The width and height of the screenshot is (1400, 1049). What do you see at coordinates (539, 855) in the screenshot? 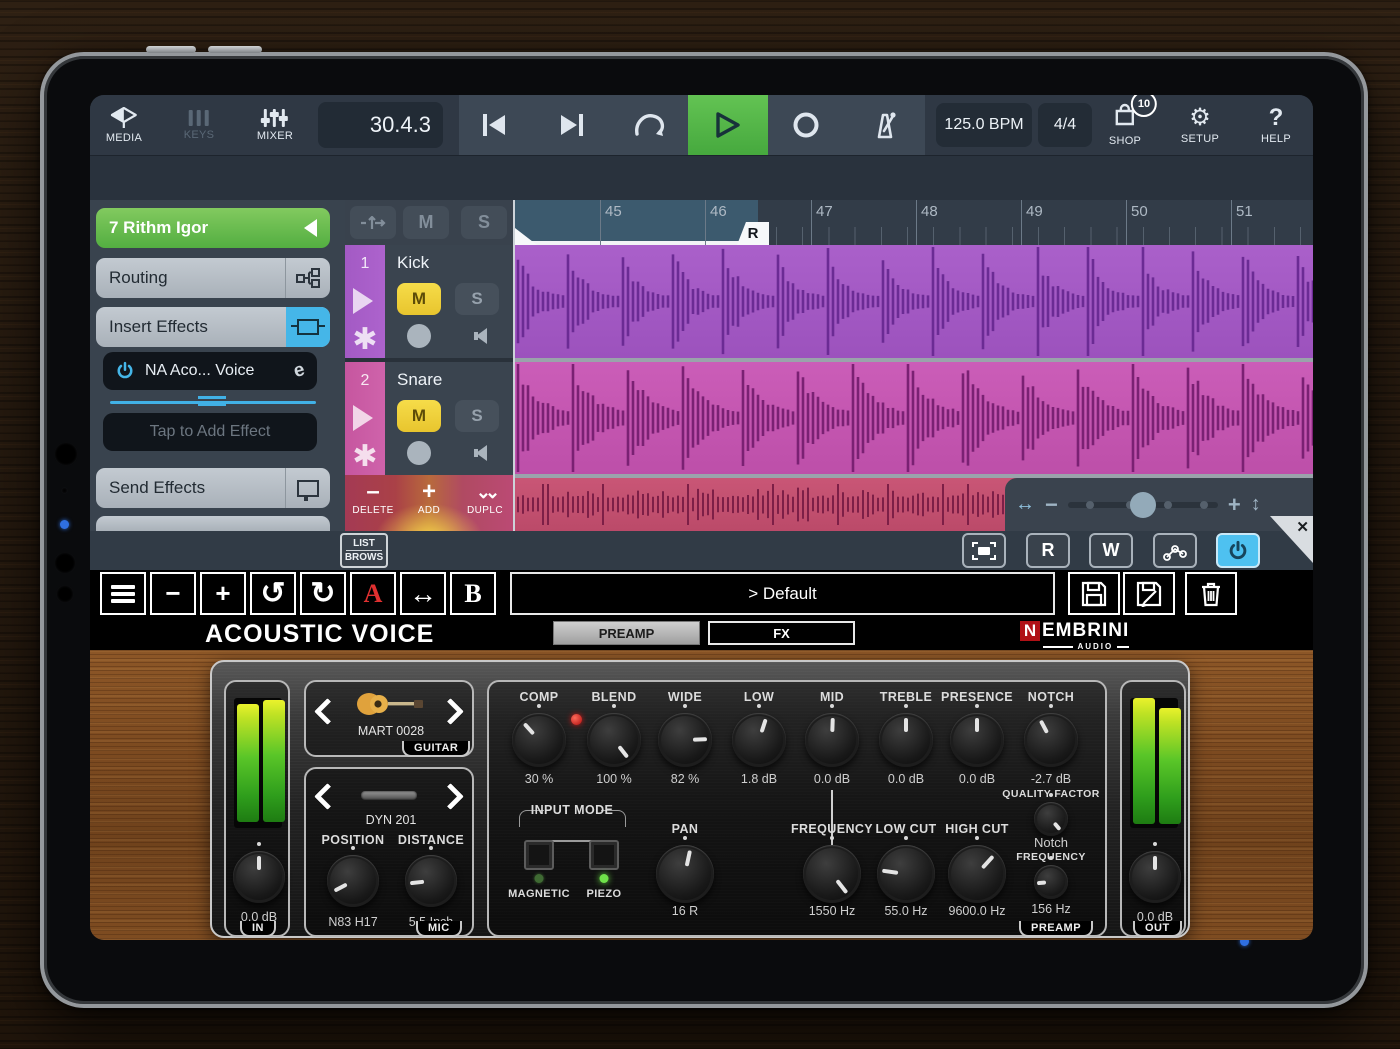
I see `magnetic-input-button` at bounding box center [539, 855].